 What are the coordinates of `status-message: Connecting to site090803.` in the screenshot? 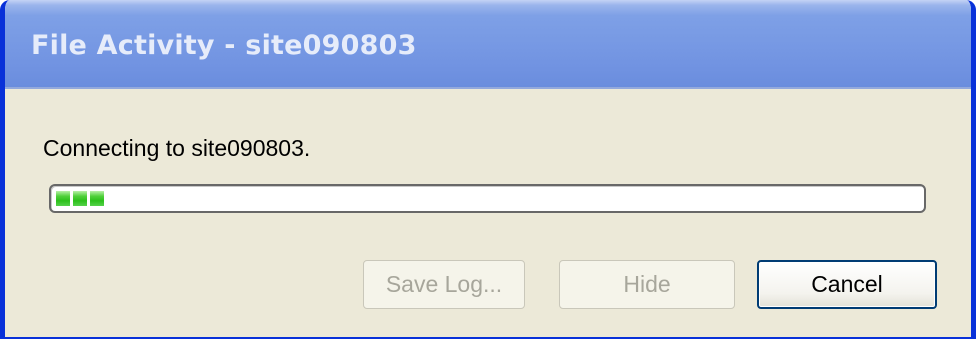 It's located at (177, 148).